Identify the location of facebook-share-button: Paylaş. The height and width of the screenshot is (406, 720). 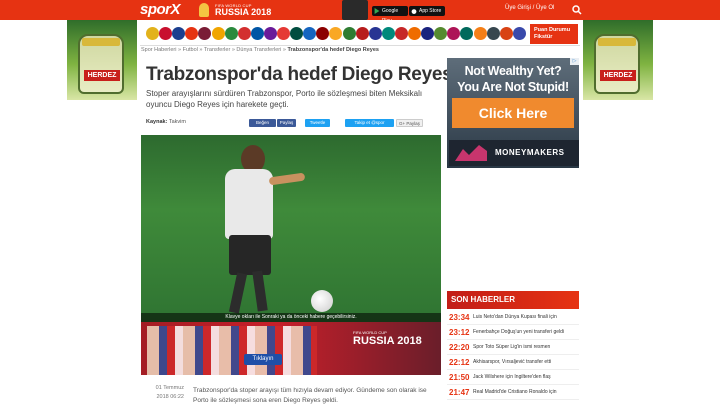
(286, 123).